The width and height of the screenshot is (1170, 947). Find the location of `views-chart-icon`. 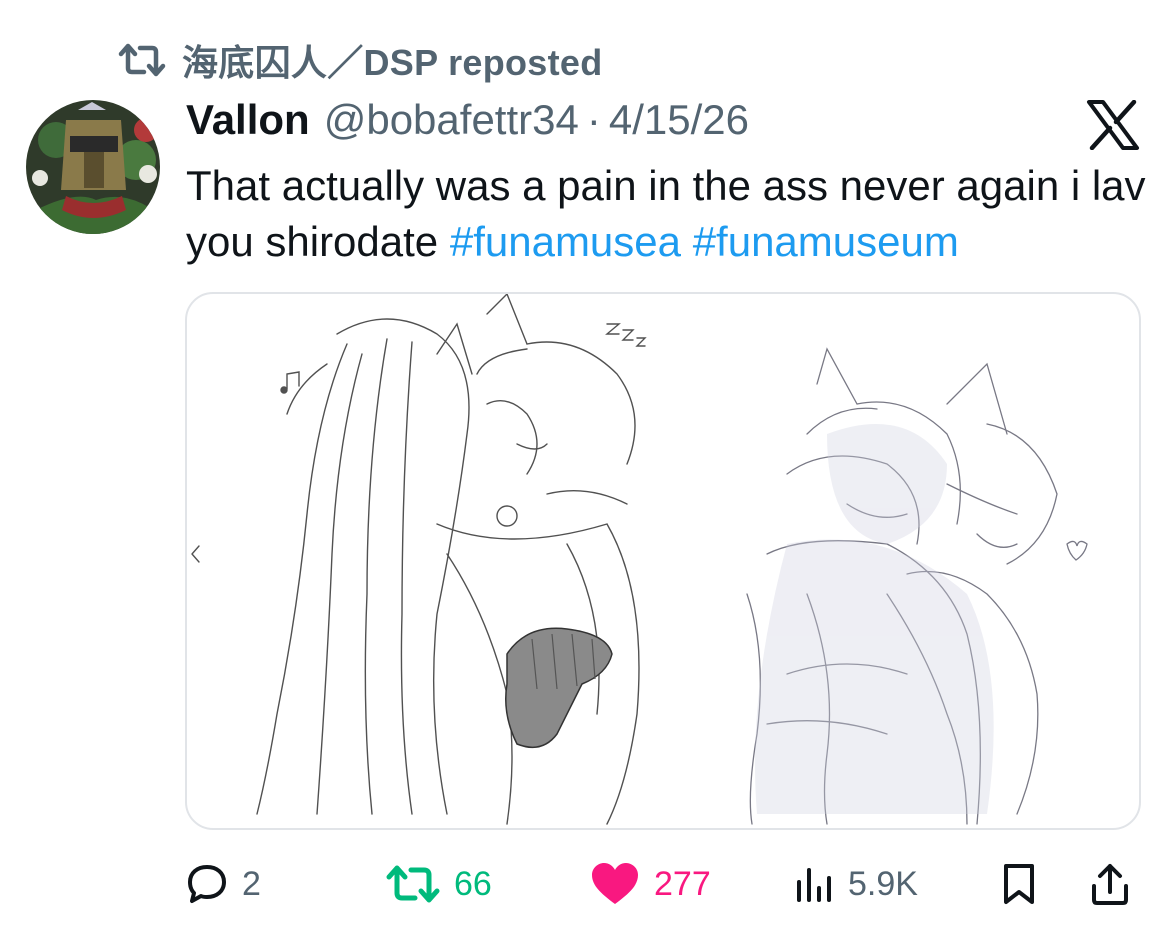

views-chart-icon is located at coordinates (814, 884).